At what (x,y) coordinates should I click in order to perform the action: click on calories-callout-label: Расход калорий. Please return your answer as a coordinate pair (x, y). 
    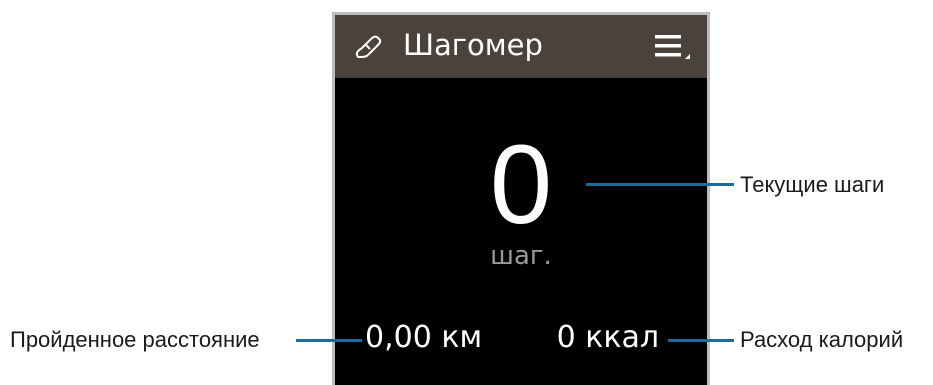
    Looking at the image, I should click on (822, 339).